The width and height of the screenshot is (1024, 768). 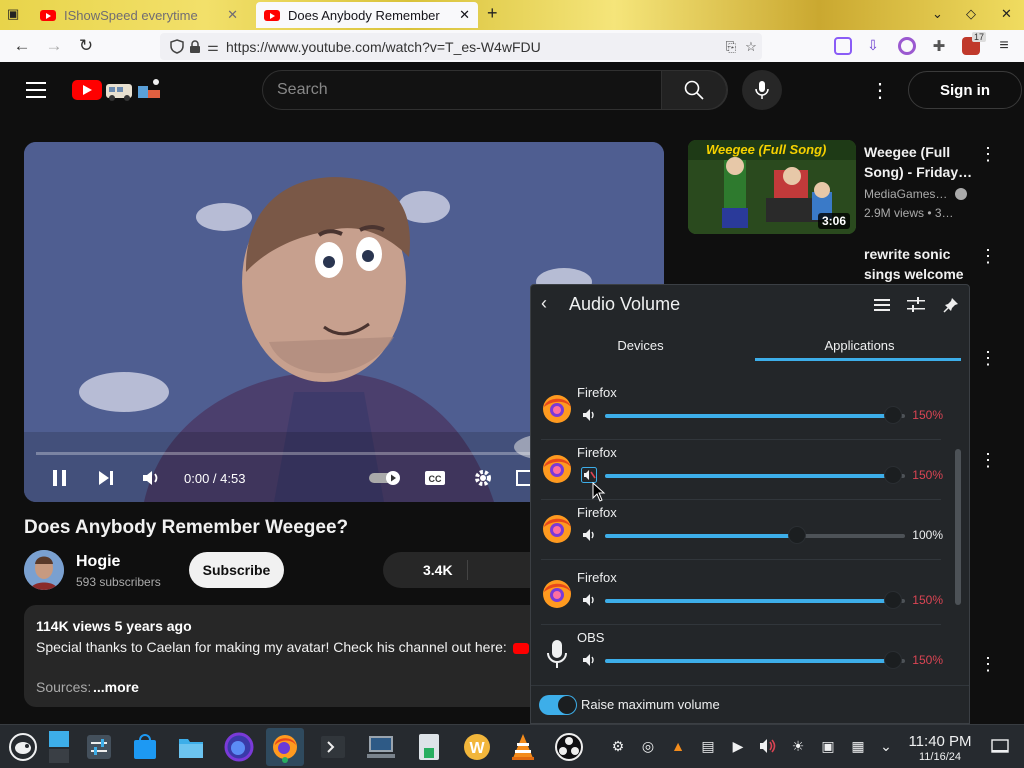 What do you see at coordinates (738, 746) in the screenshot?
I see `media-player-icon: ▶` at bounding box center [738, 746].